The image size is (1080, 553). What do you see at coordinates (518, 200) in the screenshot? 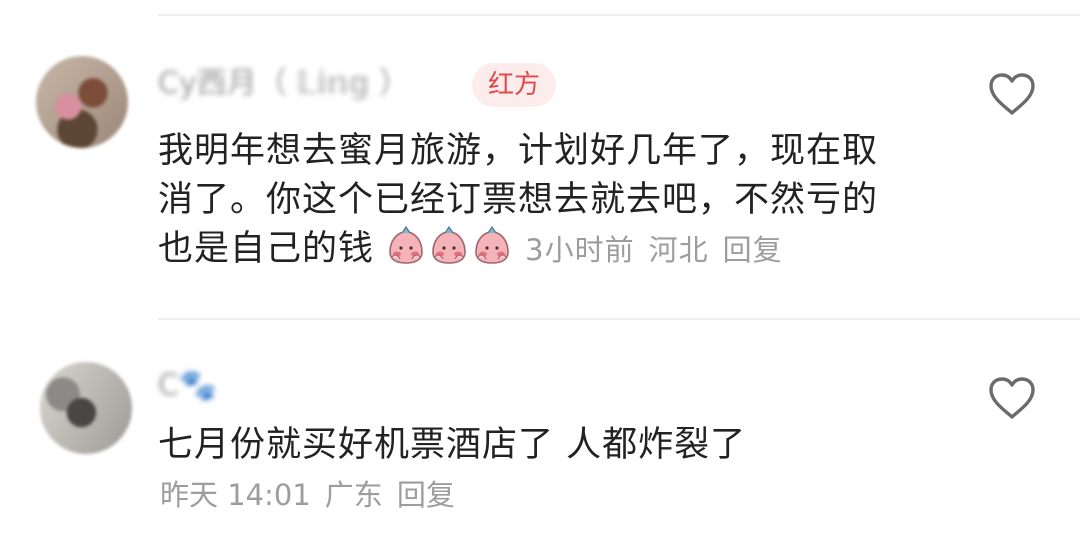
I see `comment-text-line: 消了。你这个已经订票想去就去吧，不然亏的` at bounding box center [518, 200].